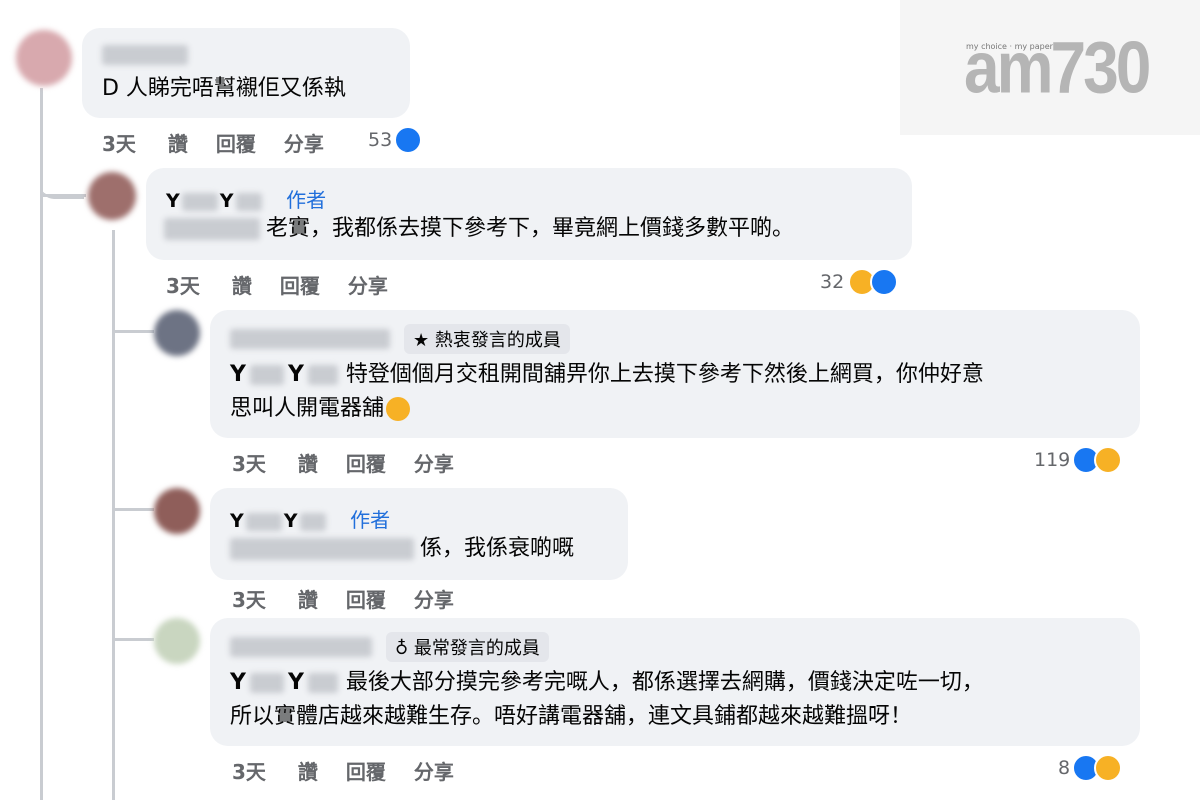 The height and width of the screenshot is (800, 1200). Describe the element at coordinates (571, 716) in the screenshot. I see `comment-text-line2: 所以實體店越來越難生存。唔好講電器舖，連文具鋪都越來越難搵呀！` at that location.